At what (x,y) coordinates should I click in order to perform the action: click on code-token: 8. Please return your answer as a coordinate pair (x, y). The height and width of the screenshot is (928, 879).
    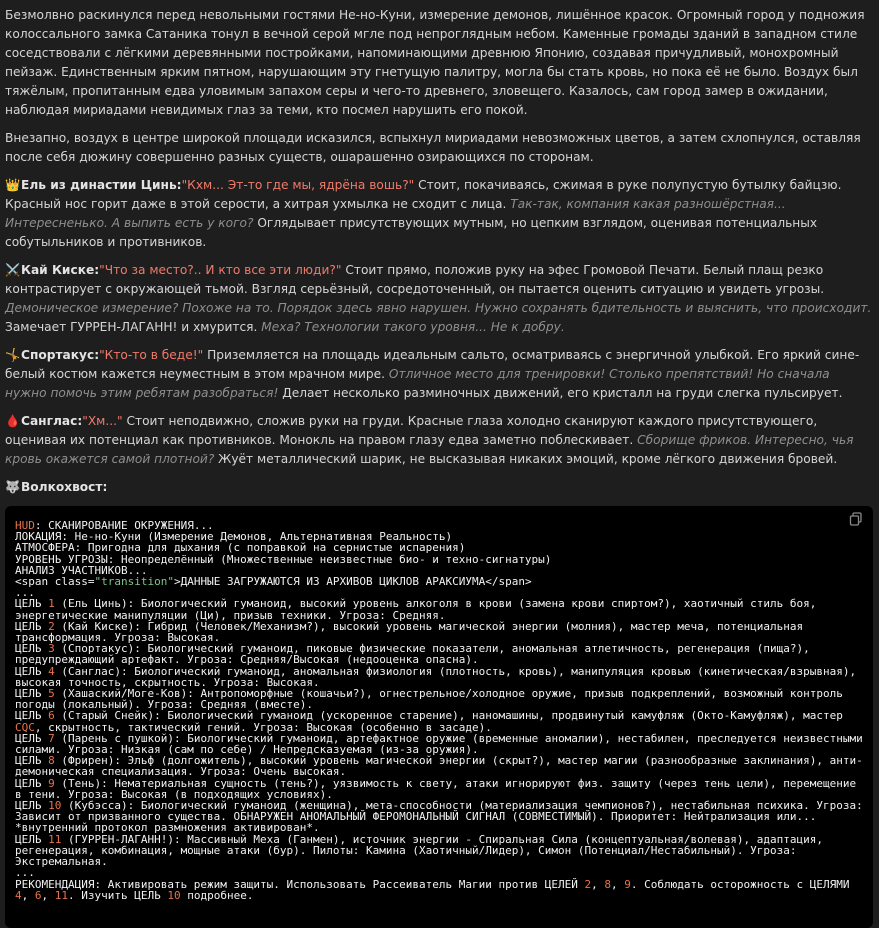
    Looking at the image, I should click on (608, 884).